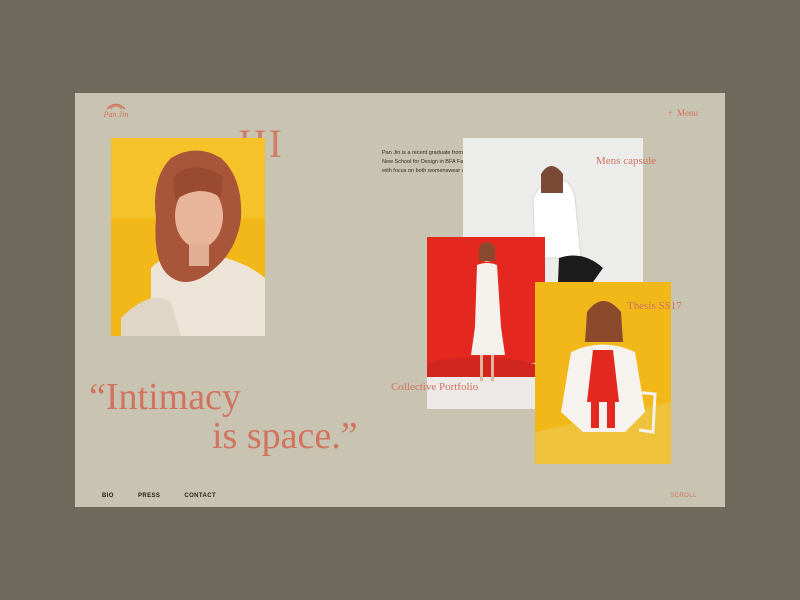 The width and height of the screenshot is (800, 600). Describe the element at coordinates (285, 436) in the screenshot. I see `quote-line-2: is space.”` at that location.